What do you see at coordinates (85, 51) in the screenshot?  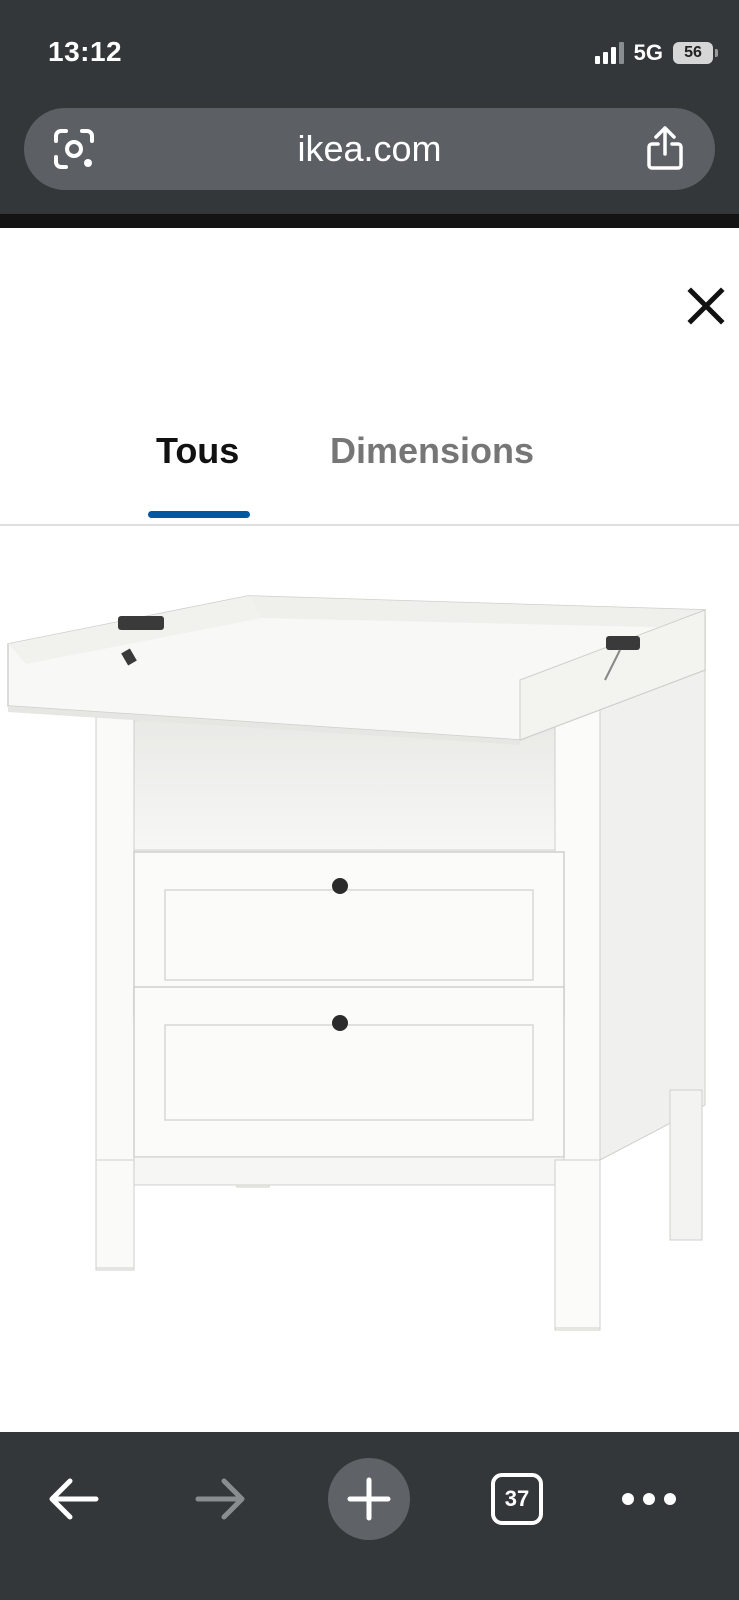 I see `status-time: 13:12` at bounding box center [85, 51].